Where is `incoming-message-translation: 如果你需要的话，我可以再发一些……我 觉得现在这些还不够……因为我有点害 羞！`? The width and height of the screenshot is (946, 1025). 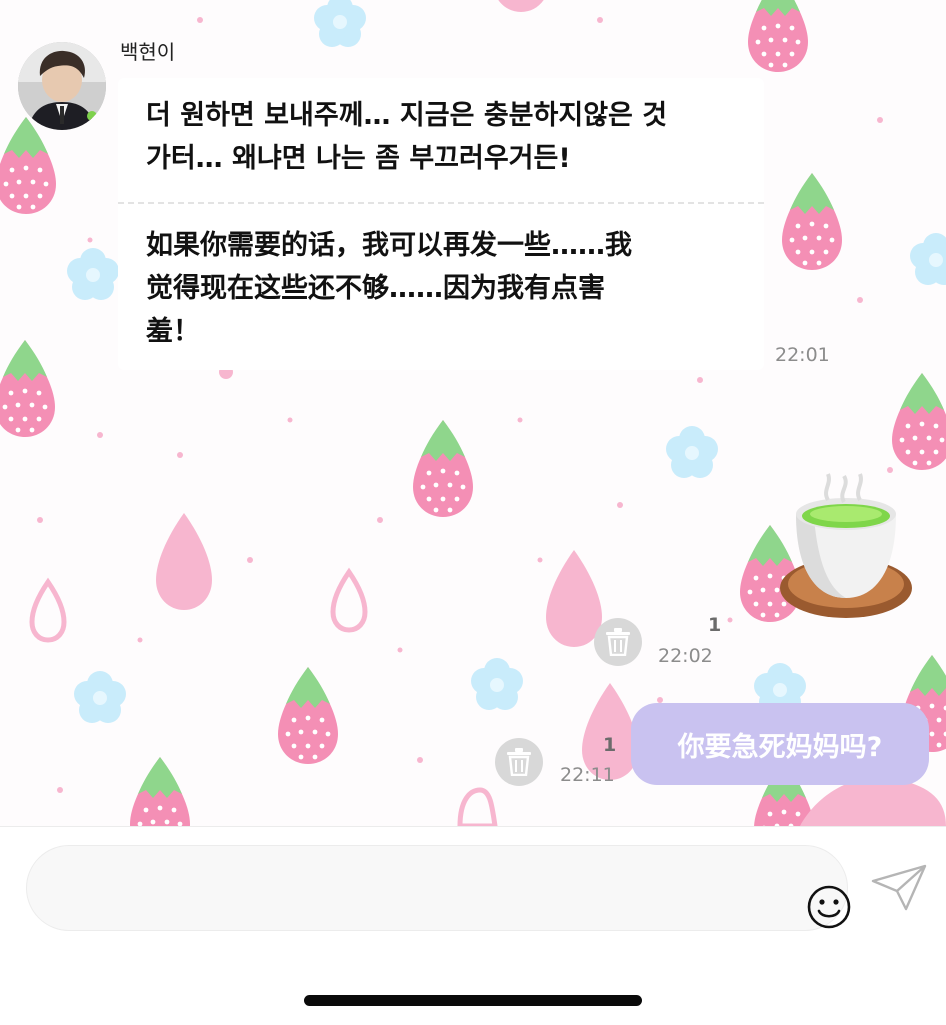 incoming-message-translation: 如果你需要的话，我可以再发一些……我 觉得现在这些还不够……因为我有点害 羞！ is located at coordinates (389, 288).